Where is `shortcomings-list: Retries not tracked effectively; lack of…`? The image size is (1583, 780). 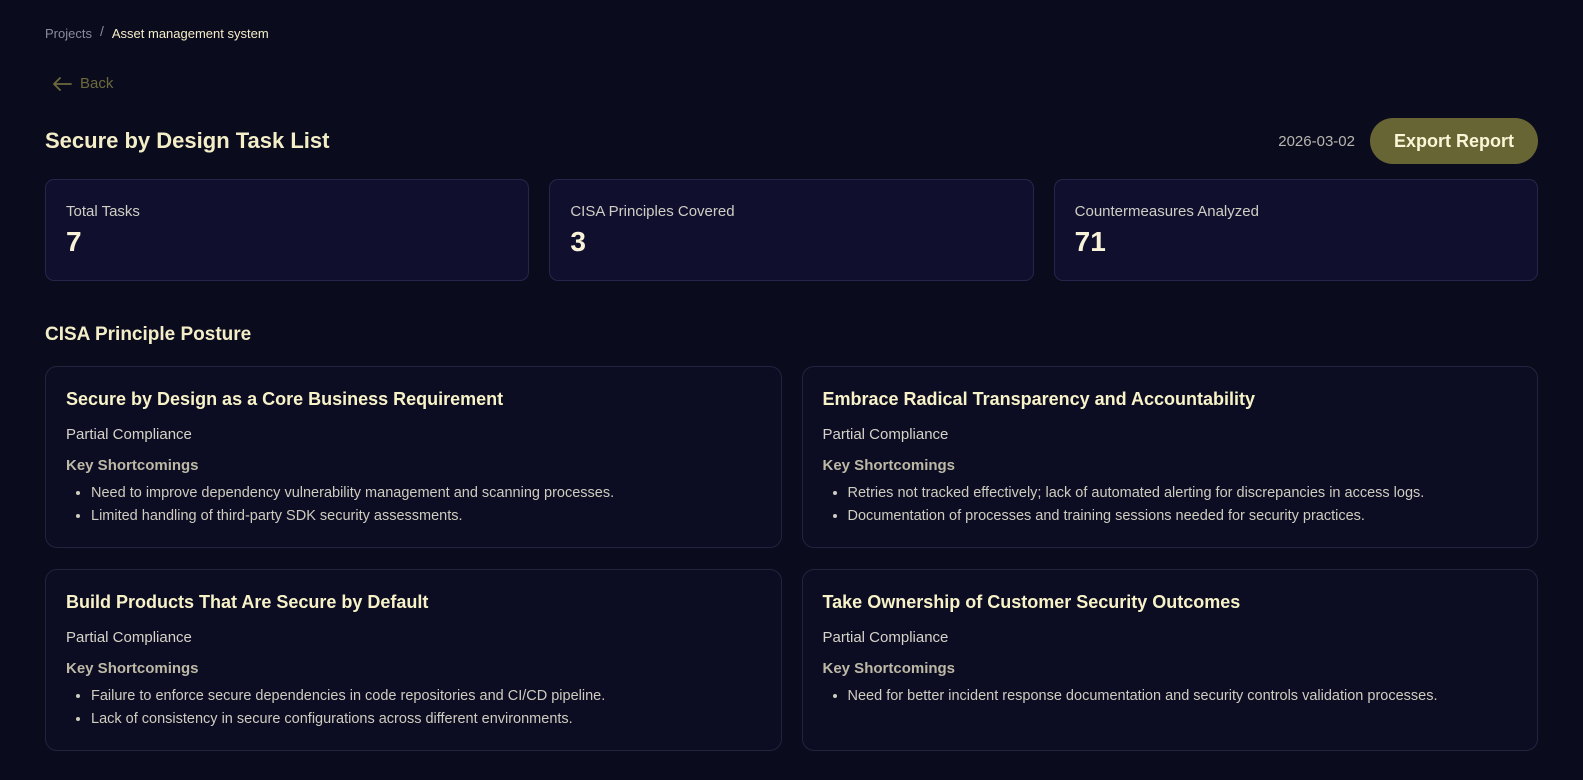
shortcomings-list: Retries not tracked effectively; lack of… is located at coordinates (1170, 504).